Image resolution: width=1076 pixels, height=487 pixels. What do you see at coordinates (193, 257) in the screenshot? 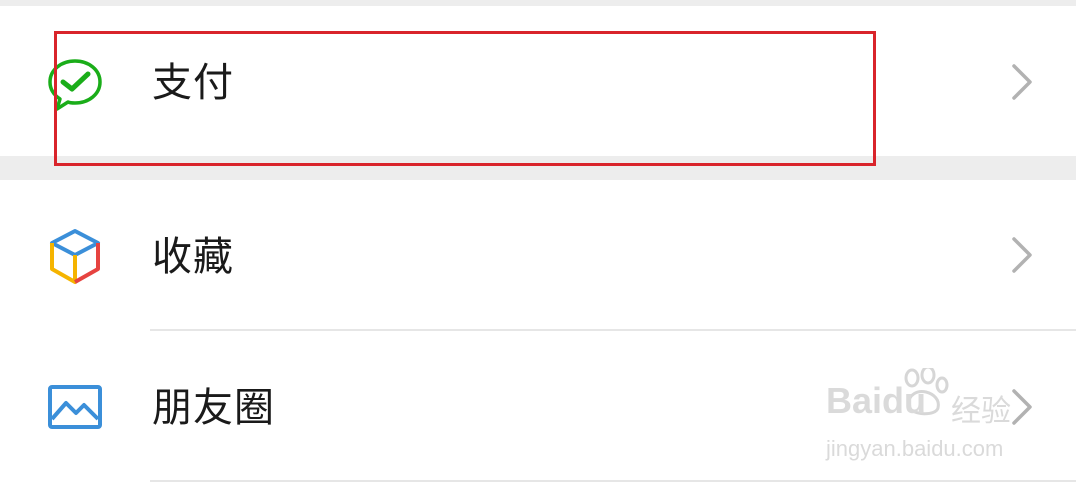
I see `menu-item-label: 收藏` at bounding box center [193, 257].